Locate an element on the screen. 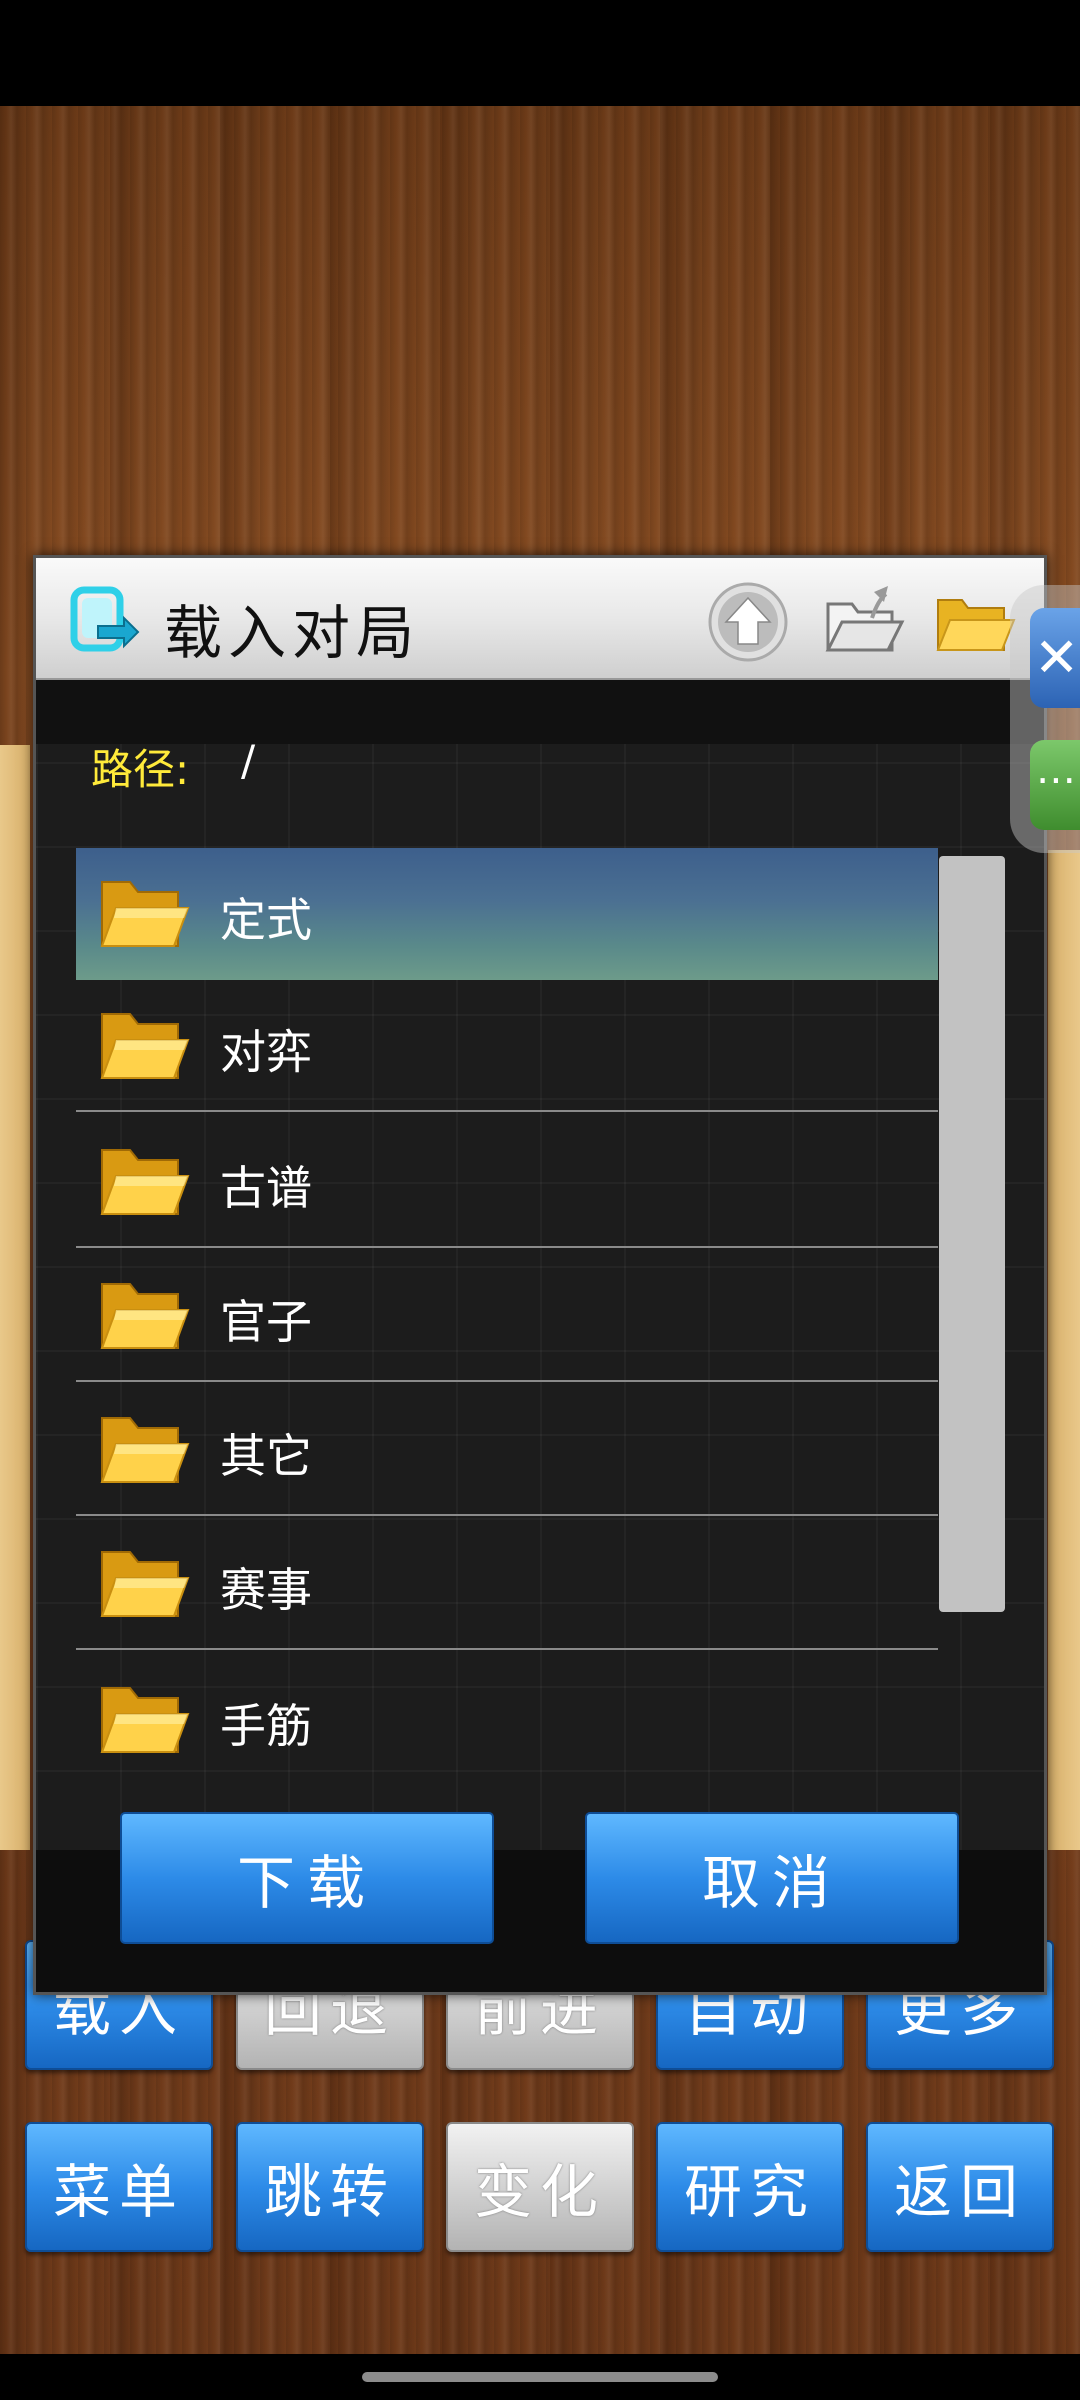 This screenshot has width=1080, height=2400. dialog-title: 载入对局 is located at coordinates (292, 633).